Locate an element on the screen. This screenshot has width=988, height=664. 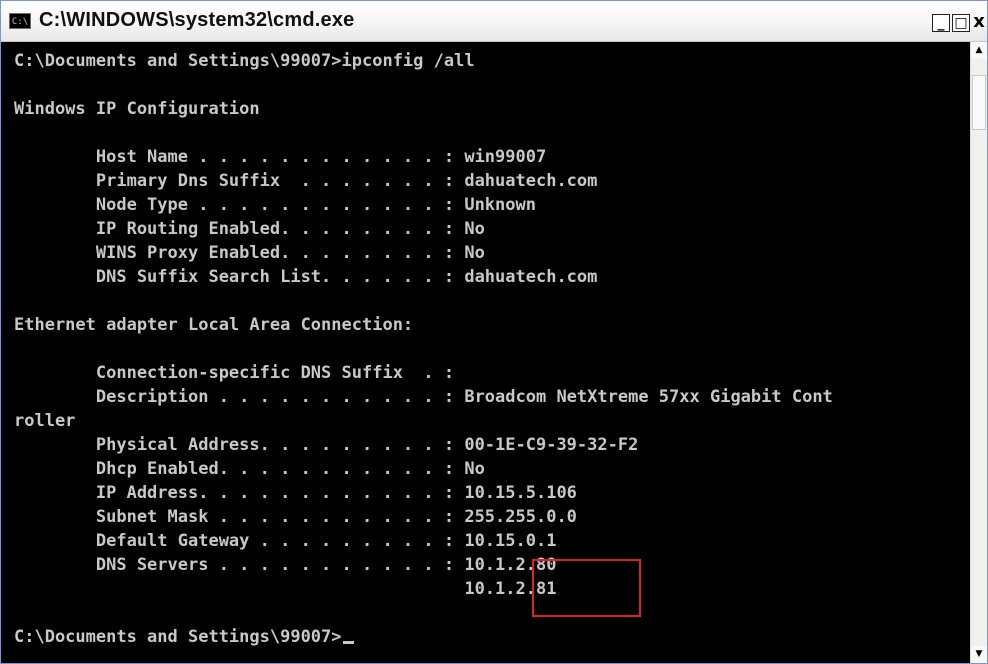
console-prompt: C:\Documents and Settings\99007> is located at coordinates (178, 637).